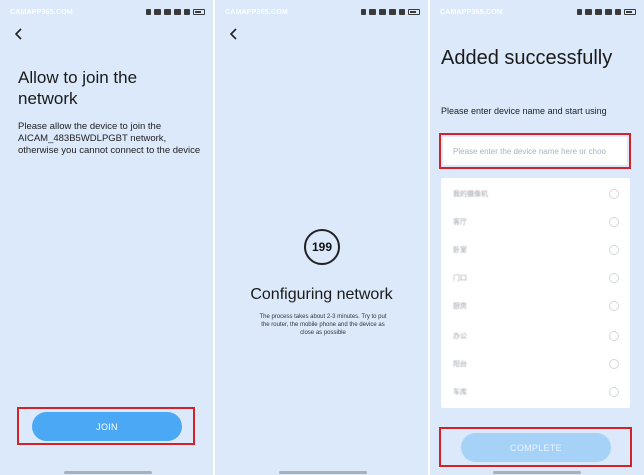 Image resolution: width=644 pixels, height=475 pixels. Describe the element at coordinates (460, 278) in the screenshot. I see `list-item-label: 门口` at that location.